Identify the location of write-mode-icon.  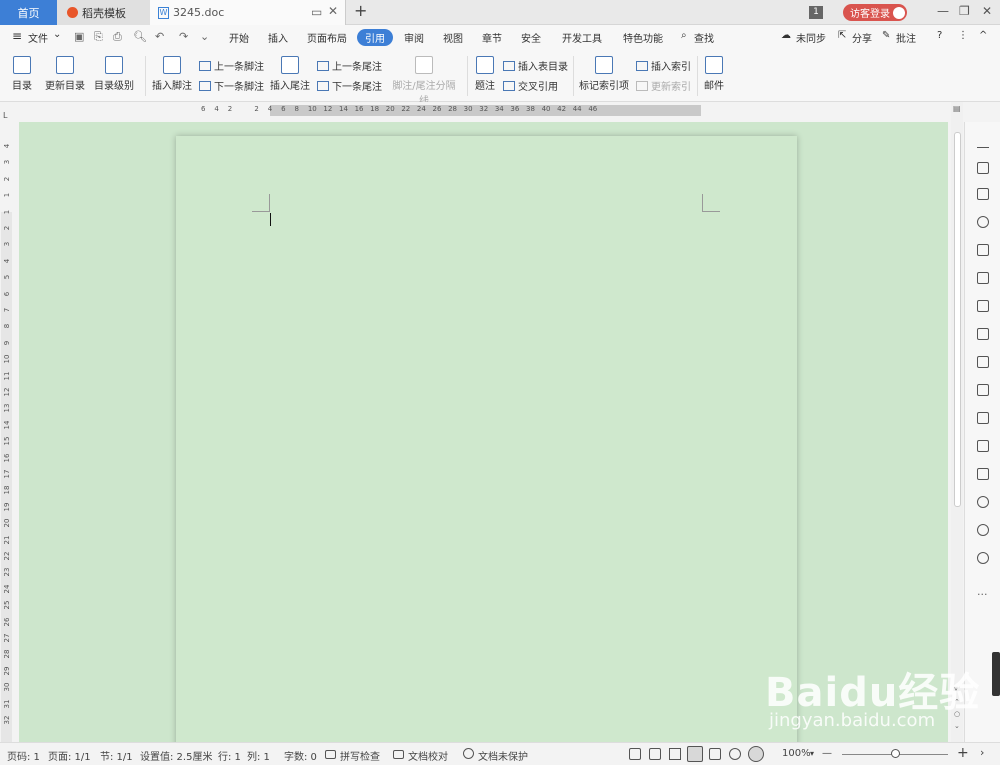
(675, 754).